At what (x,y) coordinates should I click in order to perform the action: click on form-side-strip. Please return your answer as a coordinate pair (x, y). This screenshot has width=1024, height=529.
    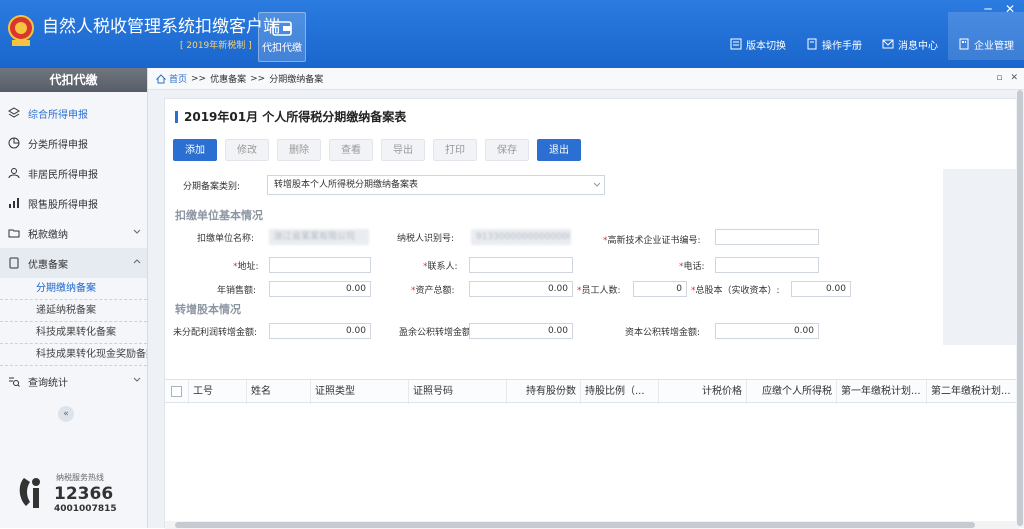
    Looking at the image, I should click on (981, 257).